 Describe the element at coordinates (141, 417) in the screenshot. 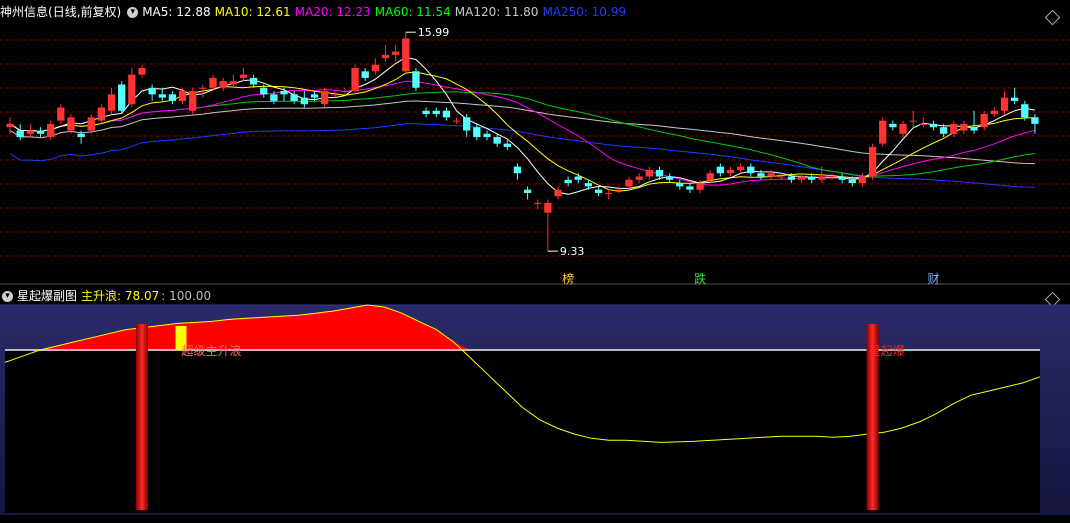

I see `burst-bar` at that location.